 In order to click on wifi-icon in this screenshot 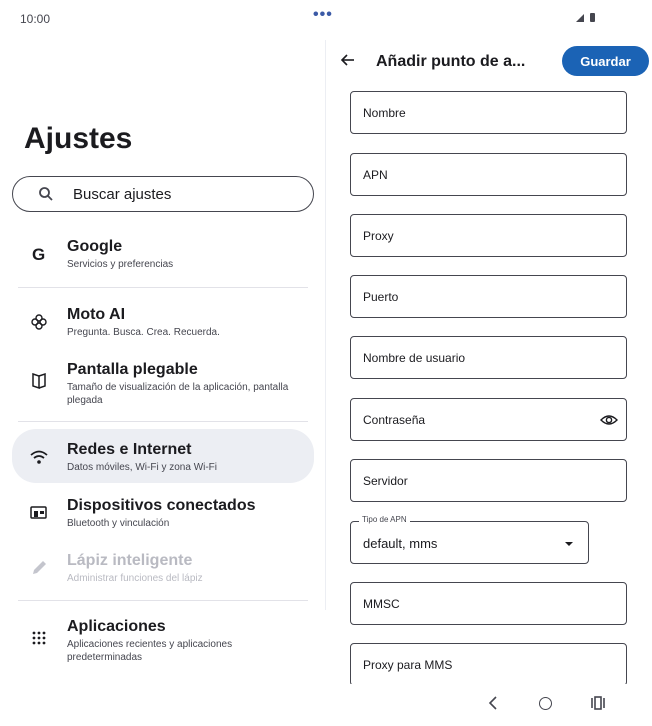, I will do `click(39, 457)`.